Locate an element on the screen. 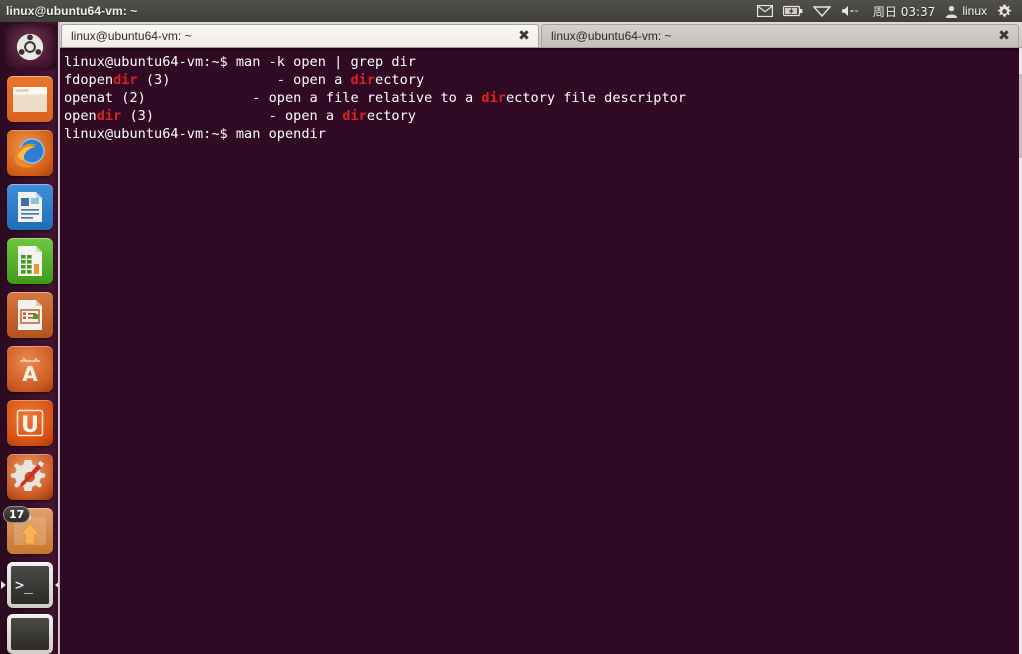  clock-indicator: 周日 03:37 is located at coordinates (904, 11).